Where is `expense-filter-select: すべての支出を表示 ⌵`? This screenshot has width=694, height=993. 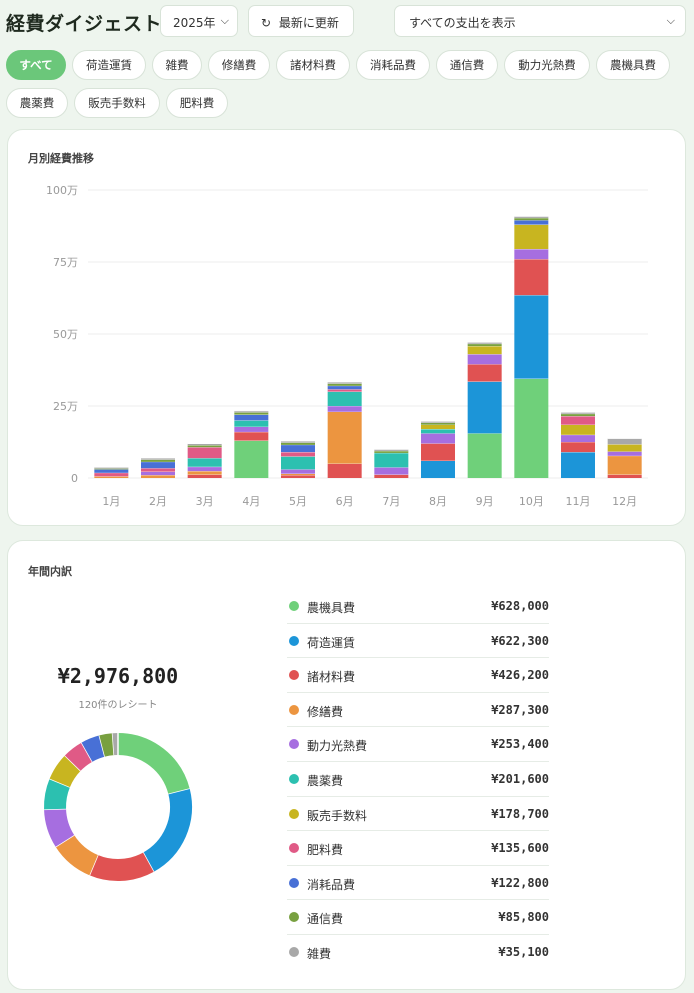
expense-filter-select: すべての支出を表示 ⌵ is located at coordinates (540, 21).